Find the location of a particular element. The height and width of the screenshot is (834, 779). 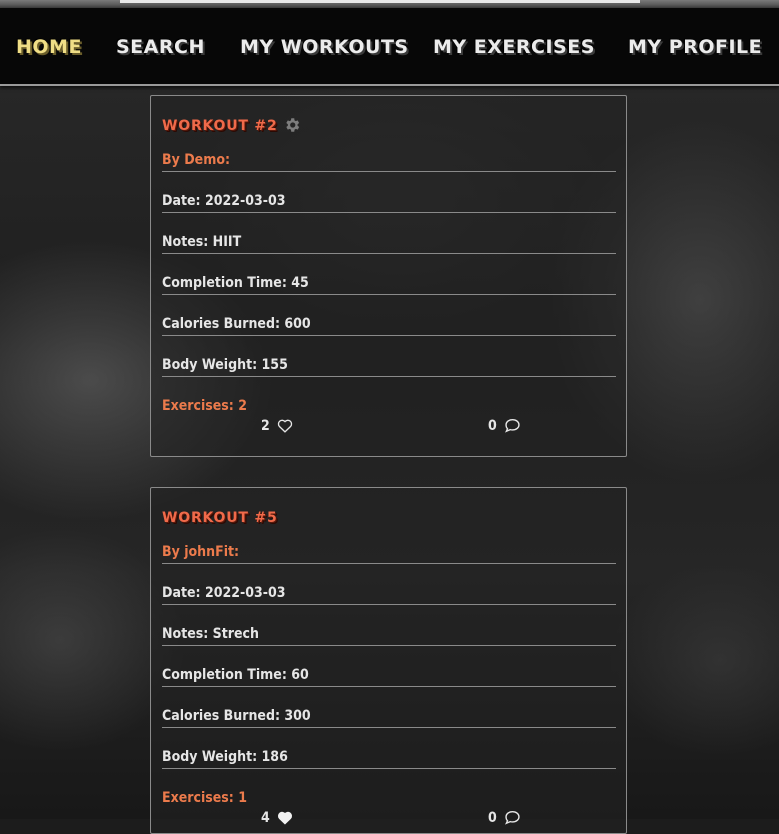

workout-title: Workout #2 is located at coordinates (220, 126).